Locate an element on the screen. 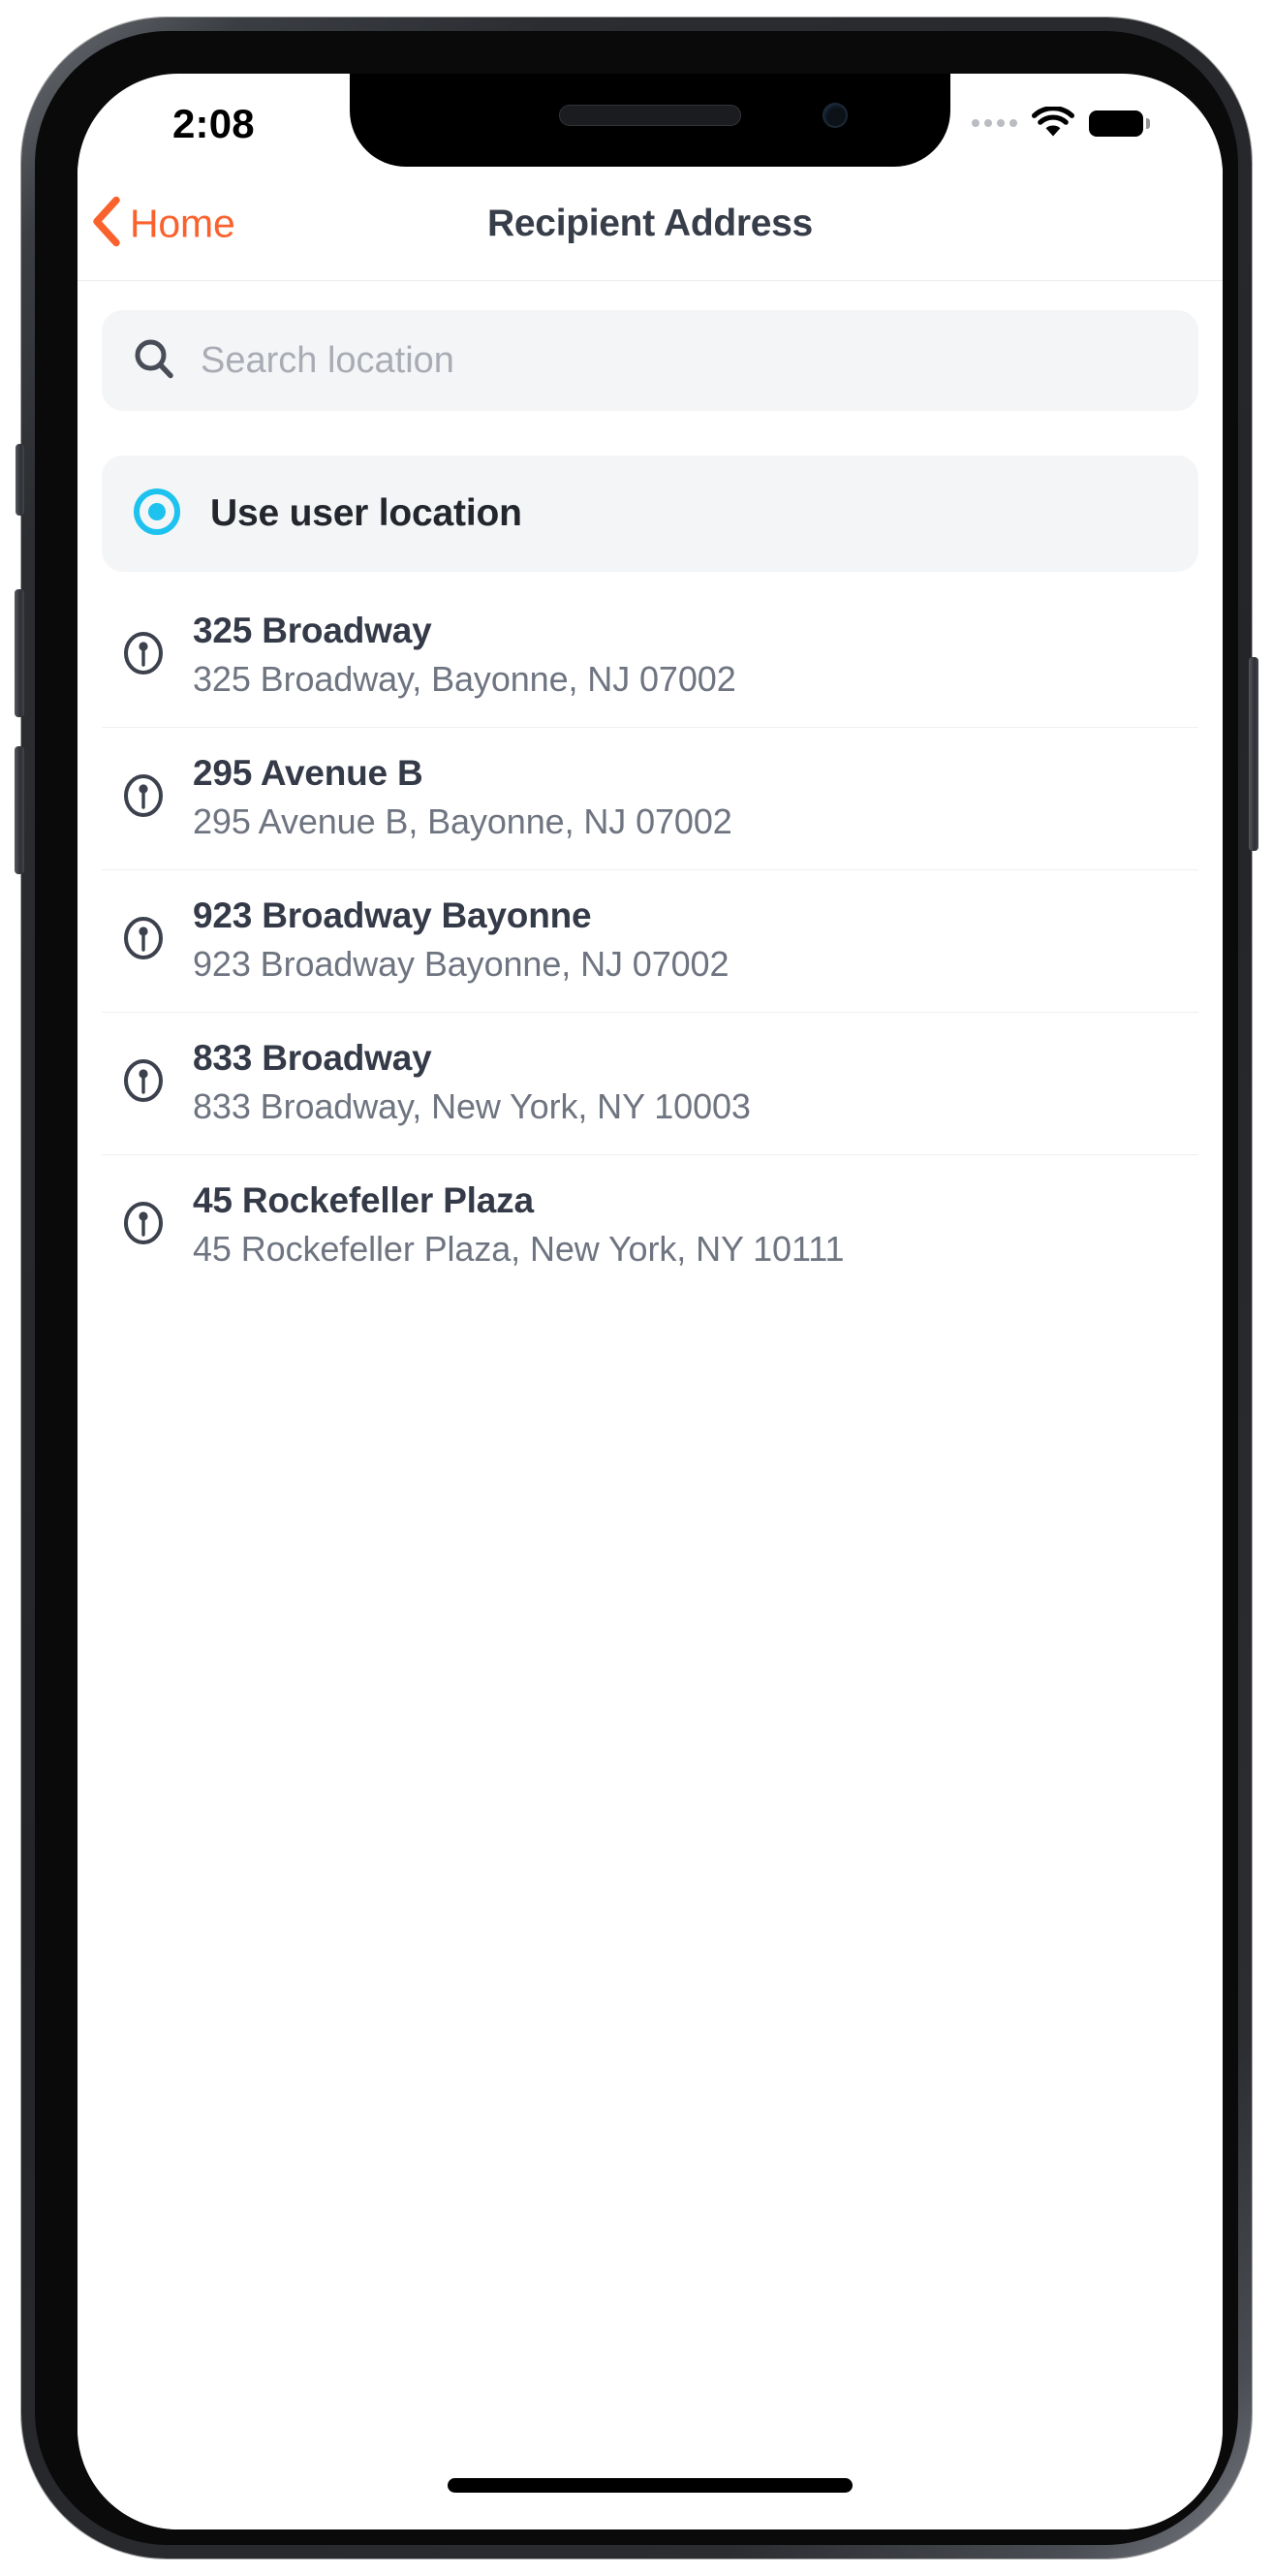 This screenshot has height=2576, width=1273. address-item-title: 295 Avenue B is located at coordinates (308, 773).